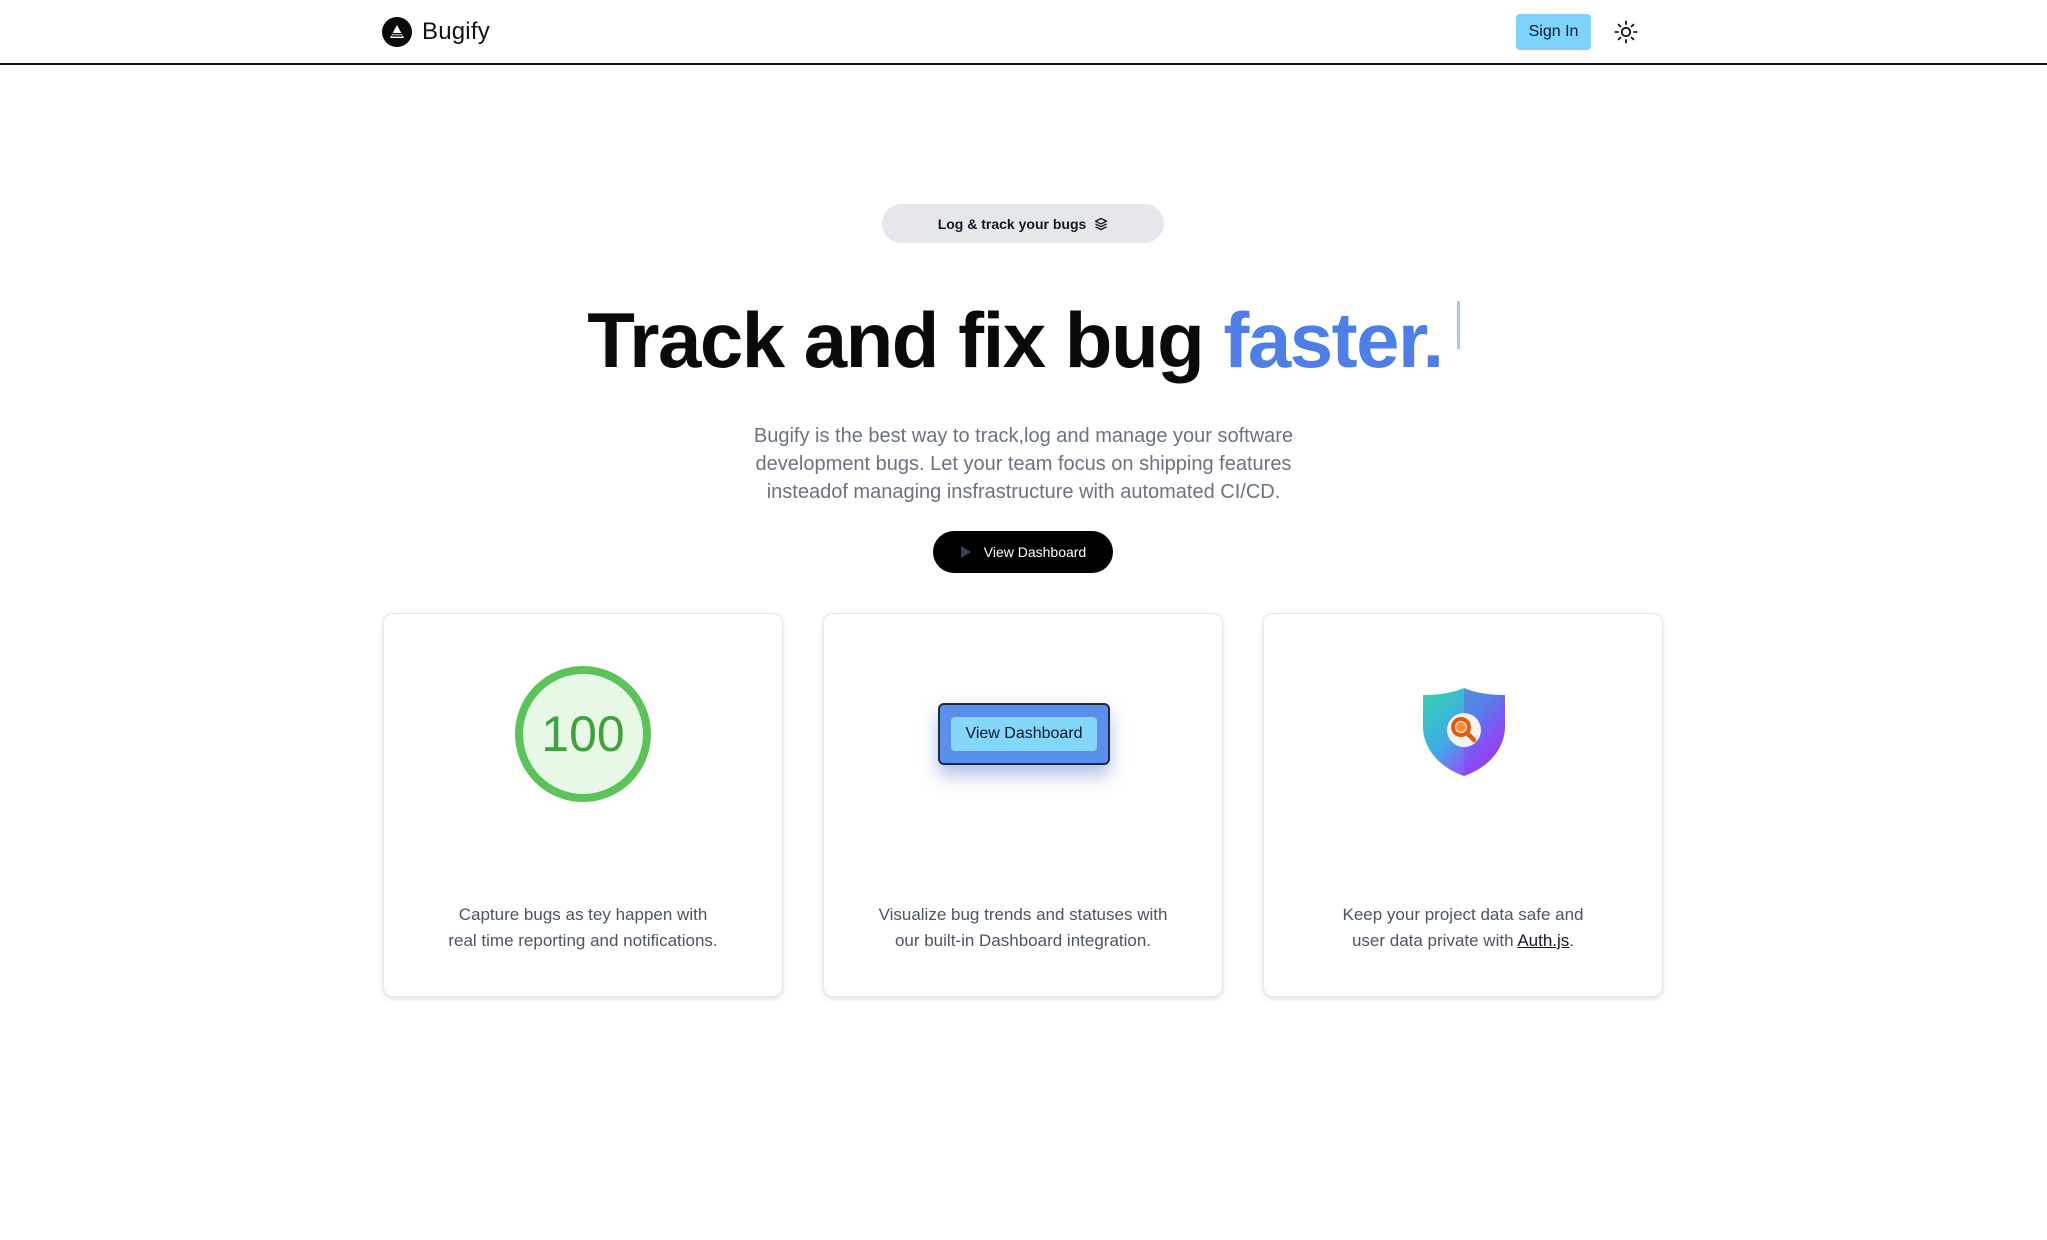 This screenshot has width=2047, height=1240. What do you see at coordinates (1333, 340) in the screenshot?
I see `hero-title-accent: faster.` at bounding box center [1333, 340].